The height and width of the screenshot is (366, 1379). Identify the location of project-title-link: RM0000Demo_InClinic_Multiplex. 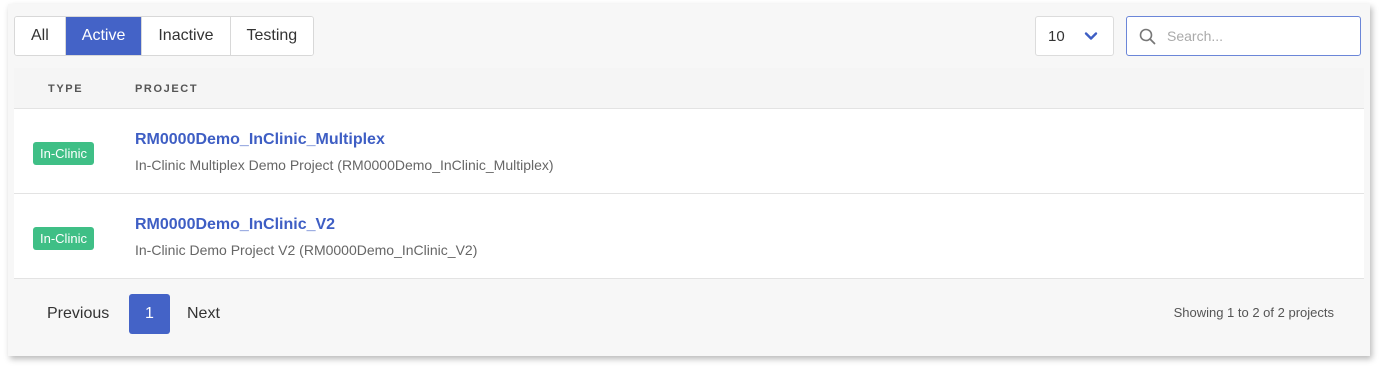
(260, 140).